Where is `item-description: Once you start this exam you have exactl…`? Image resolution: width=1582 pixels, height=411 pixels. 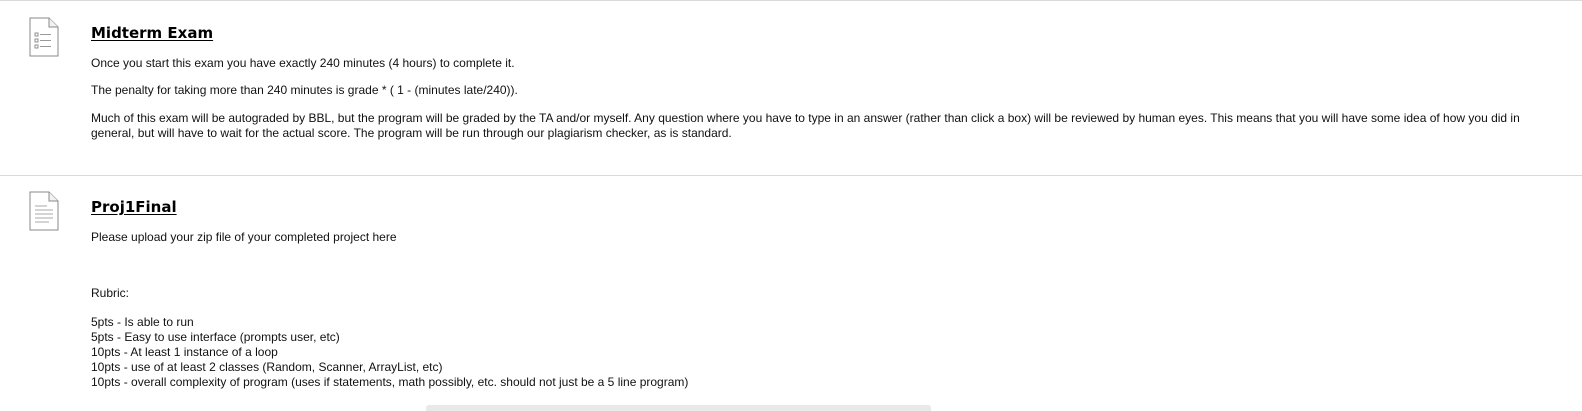 item-description: Once you start this exam you have exactl… is located at coordinates (303, 63).